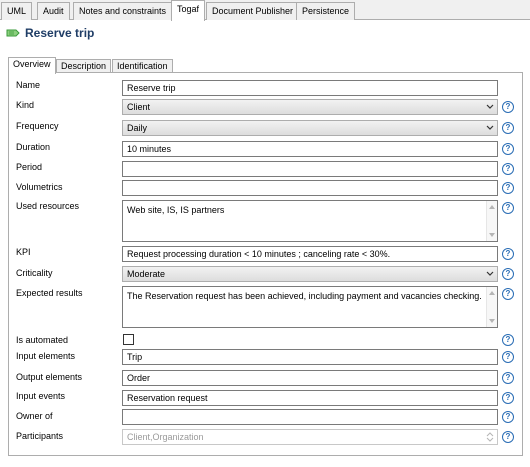 This screenshot has height=467, width=530. I want to click on output-elements-label: Output elements, so click(49, 377).